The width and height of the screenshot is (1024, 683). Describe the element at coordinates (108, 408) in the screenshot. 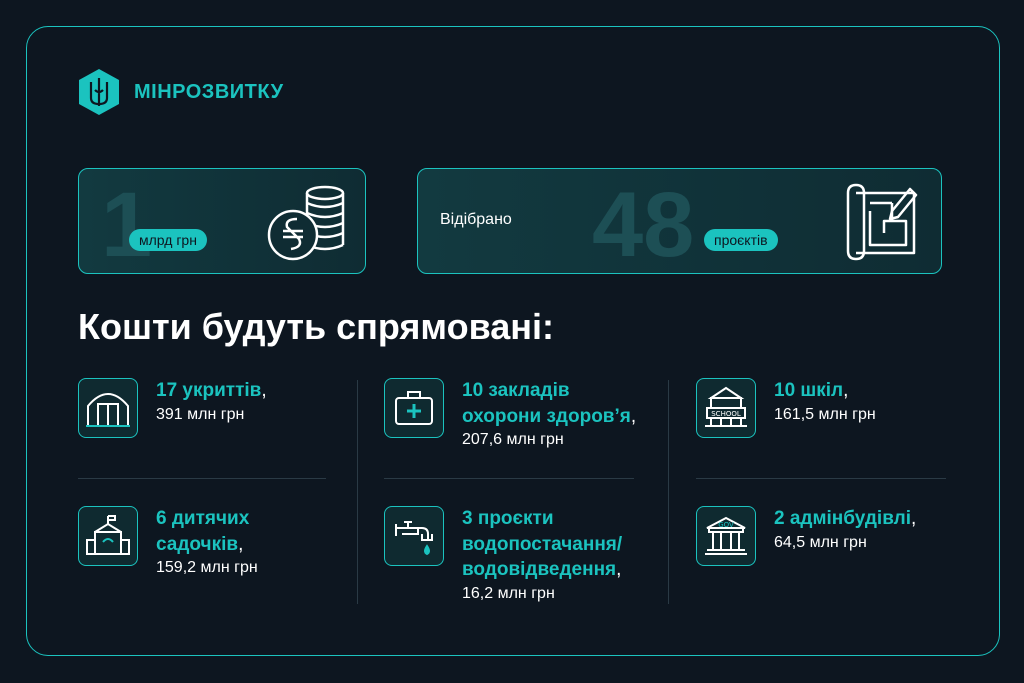

I see `shelter-icon` at that location.